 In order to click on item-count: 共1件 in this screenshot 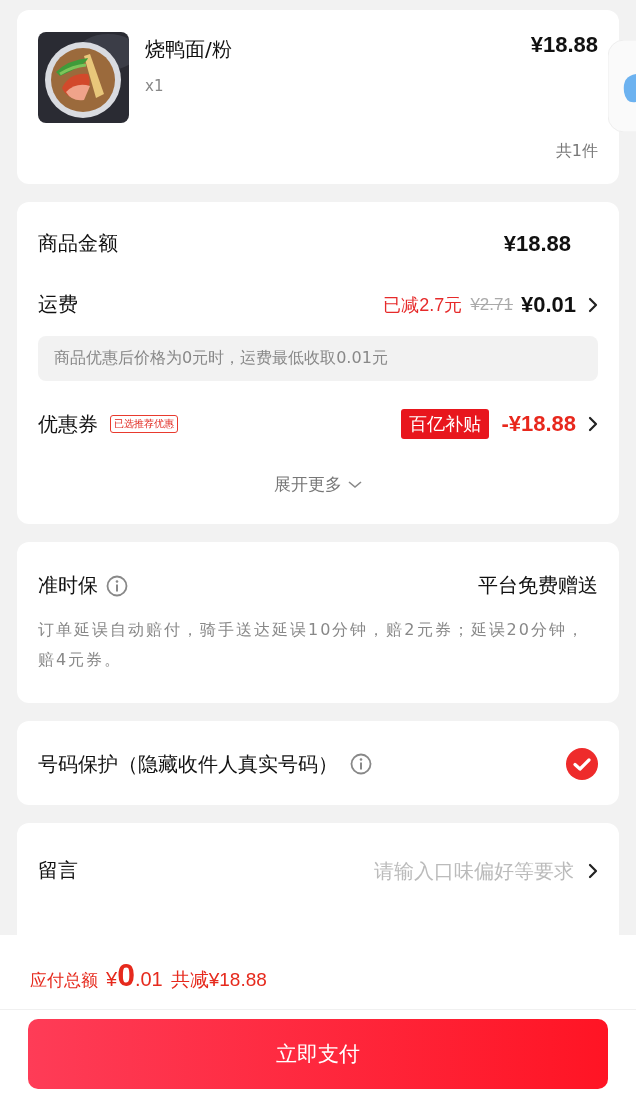, I will do `click(576, 151)`.